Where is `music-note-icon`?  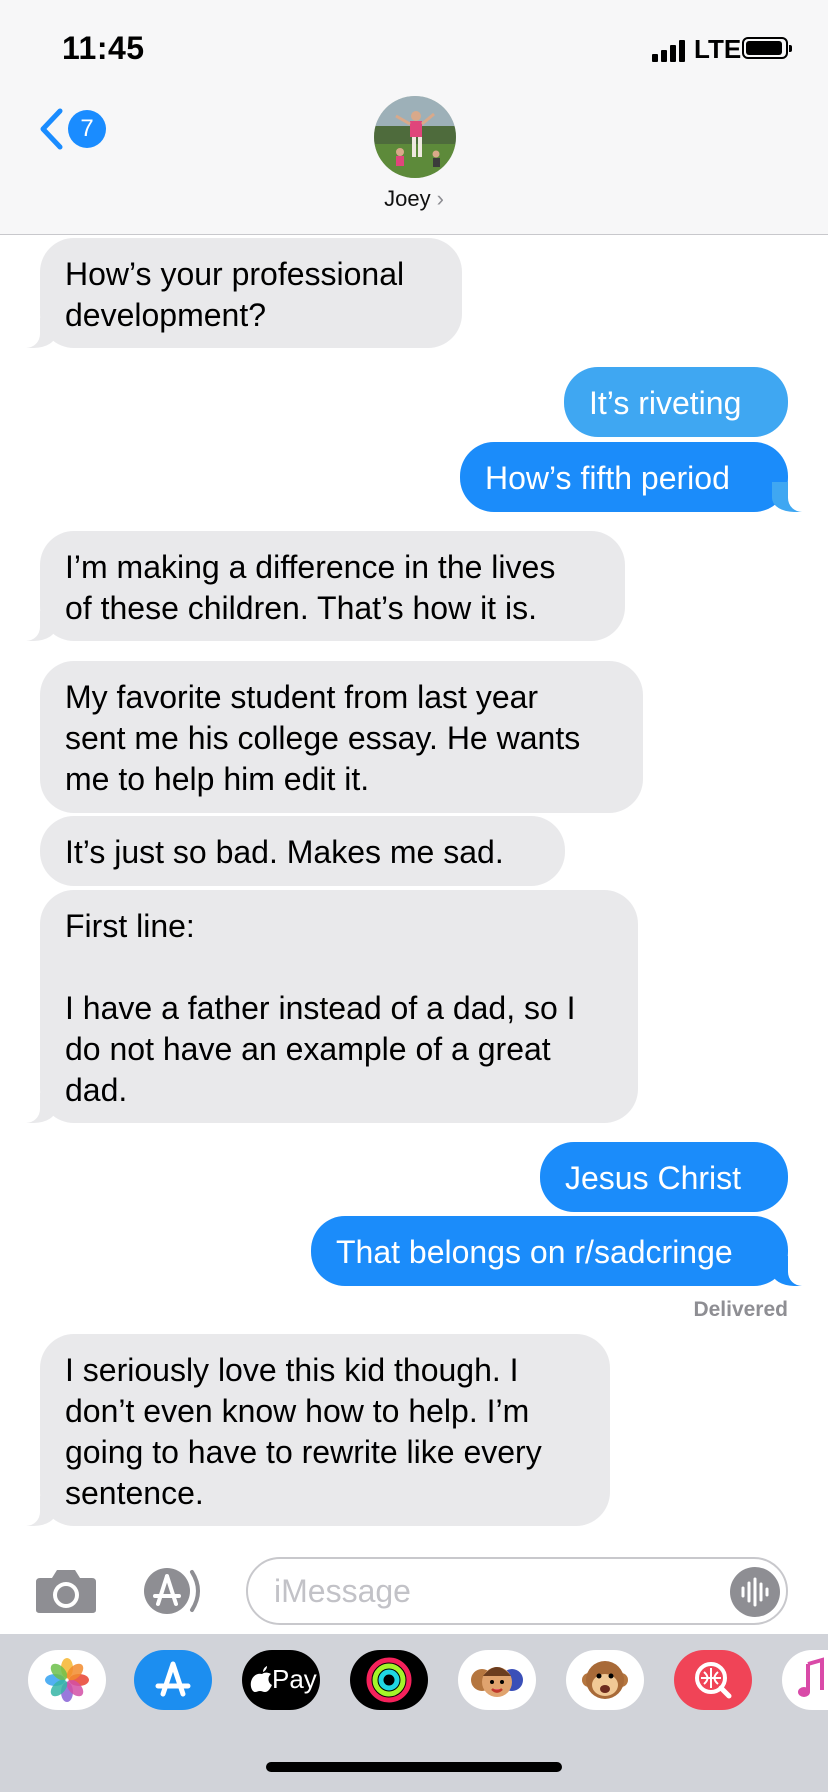
music-note-icon is located at coordinates (811, 1677).